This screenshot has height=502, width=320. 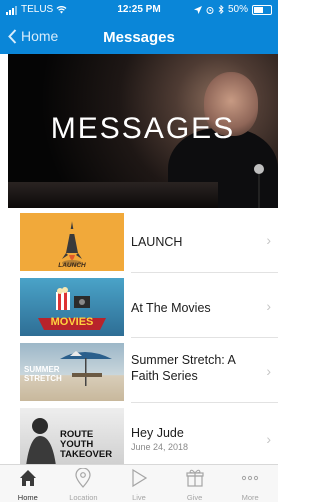 What do you see at coordinates (72, 372) in the screenshot?
I see `thumbnail-summer-stretch: SUMMER STRETCH` at bounding box center [72, 372].